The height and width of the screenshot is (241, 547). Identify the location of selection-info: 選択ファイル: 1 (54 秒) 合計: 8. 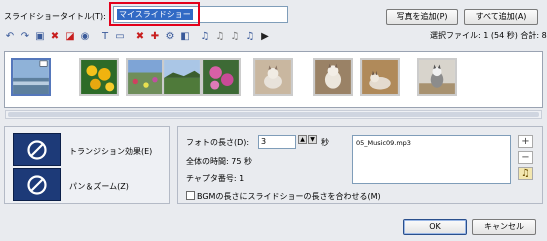
(488, 35).